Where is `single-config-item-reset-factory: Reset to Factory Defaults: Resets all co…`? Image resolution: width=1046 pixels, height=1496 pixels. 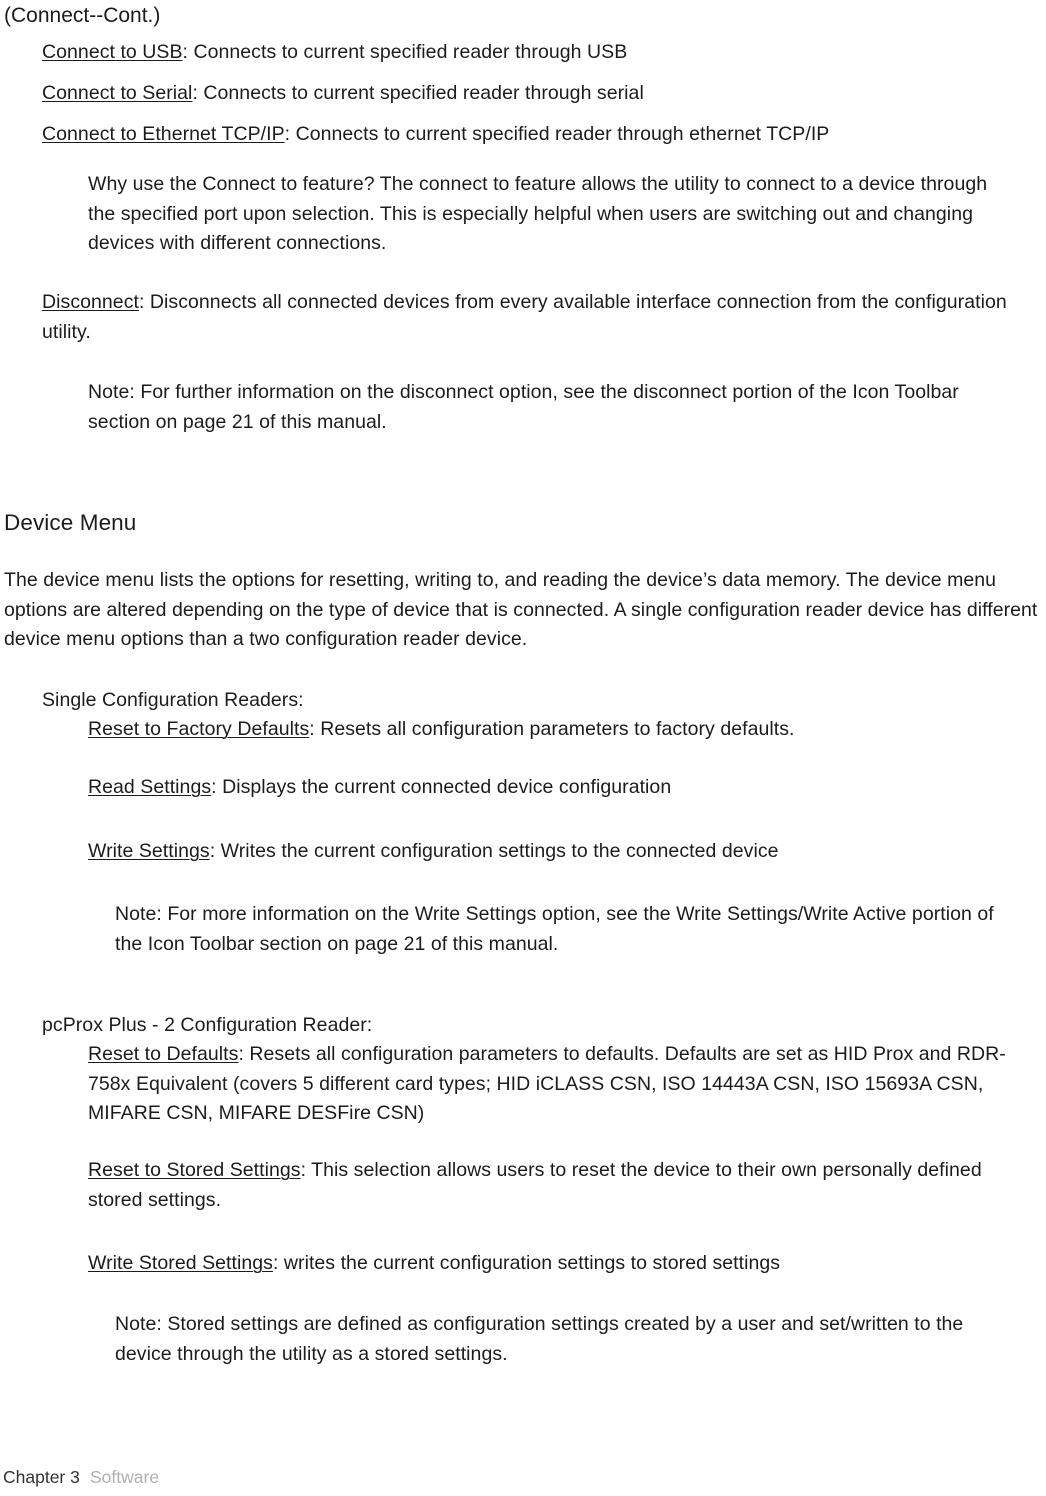
single-config-item-reset-factory: Reset to Factory Defaults: Resets all co… is located at coordinates (553, 730).